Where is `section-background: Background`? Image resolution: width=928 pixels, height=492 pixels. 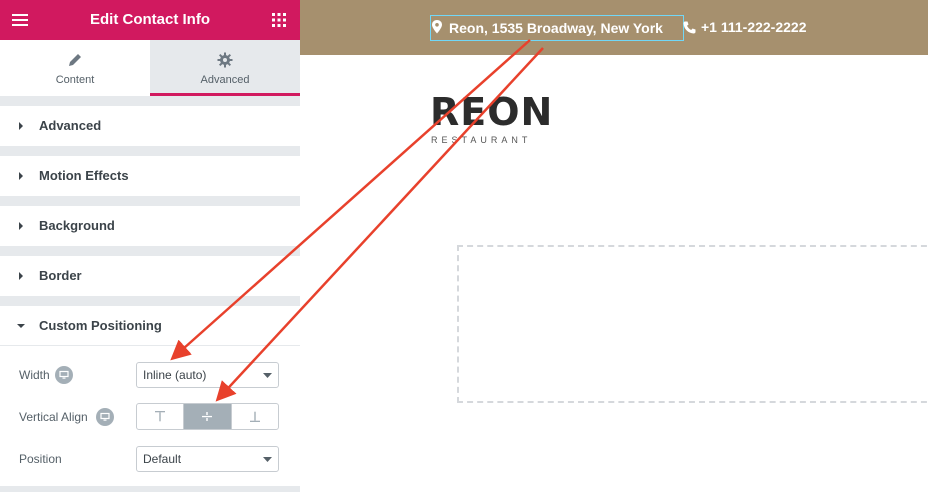
section-background: Background is located at coordinates (150, 226).